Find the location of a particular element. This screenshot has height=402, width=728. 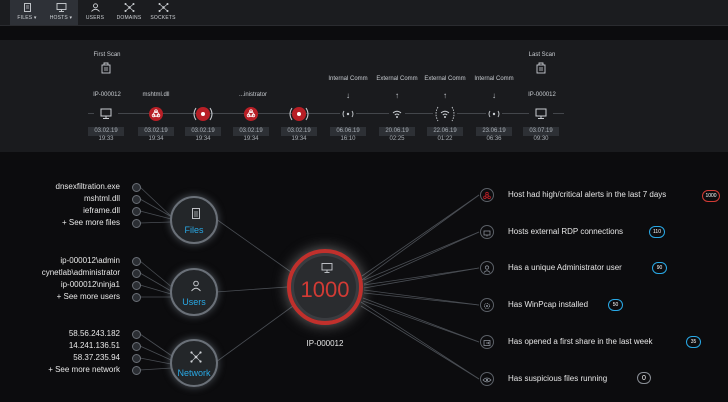

share-icon is located at coordinates (487, 343).